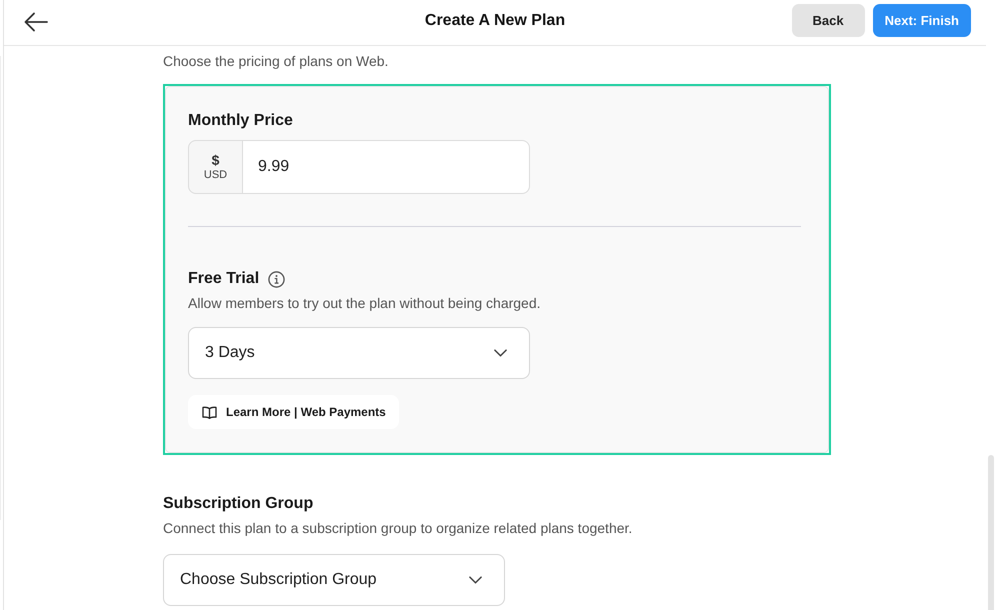 The width and height of the screenshot is (996, 610). Describe the element at coordinates (359, 353) in the screenshot. I see `trial-select: 3 Days` at that location.